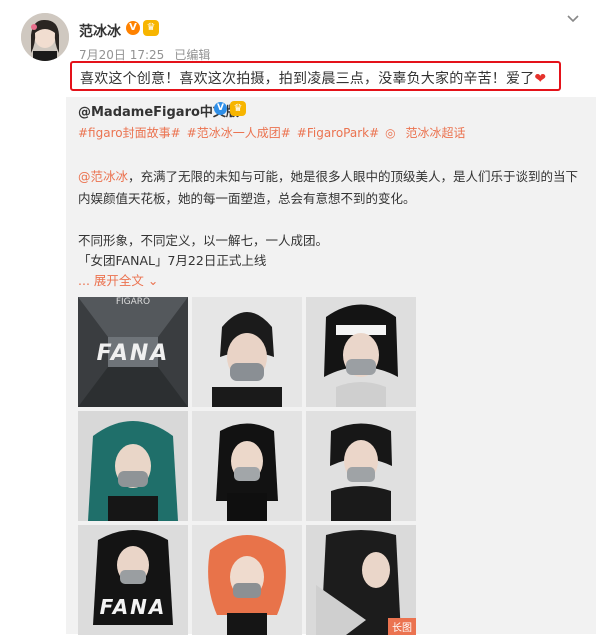 This screenshot has height=635, width=596. I want to click on hashtag-2: #范冰冰一人成团#, so click(239, 133).